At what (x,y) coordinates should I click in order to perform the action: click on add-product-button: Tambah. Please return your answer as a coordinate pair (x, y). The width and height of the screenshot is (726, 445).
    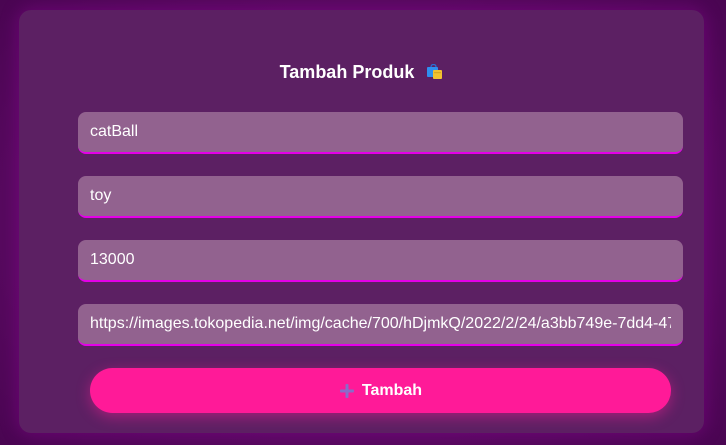
    Looking at the image, I should click on (380, 390).